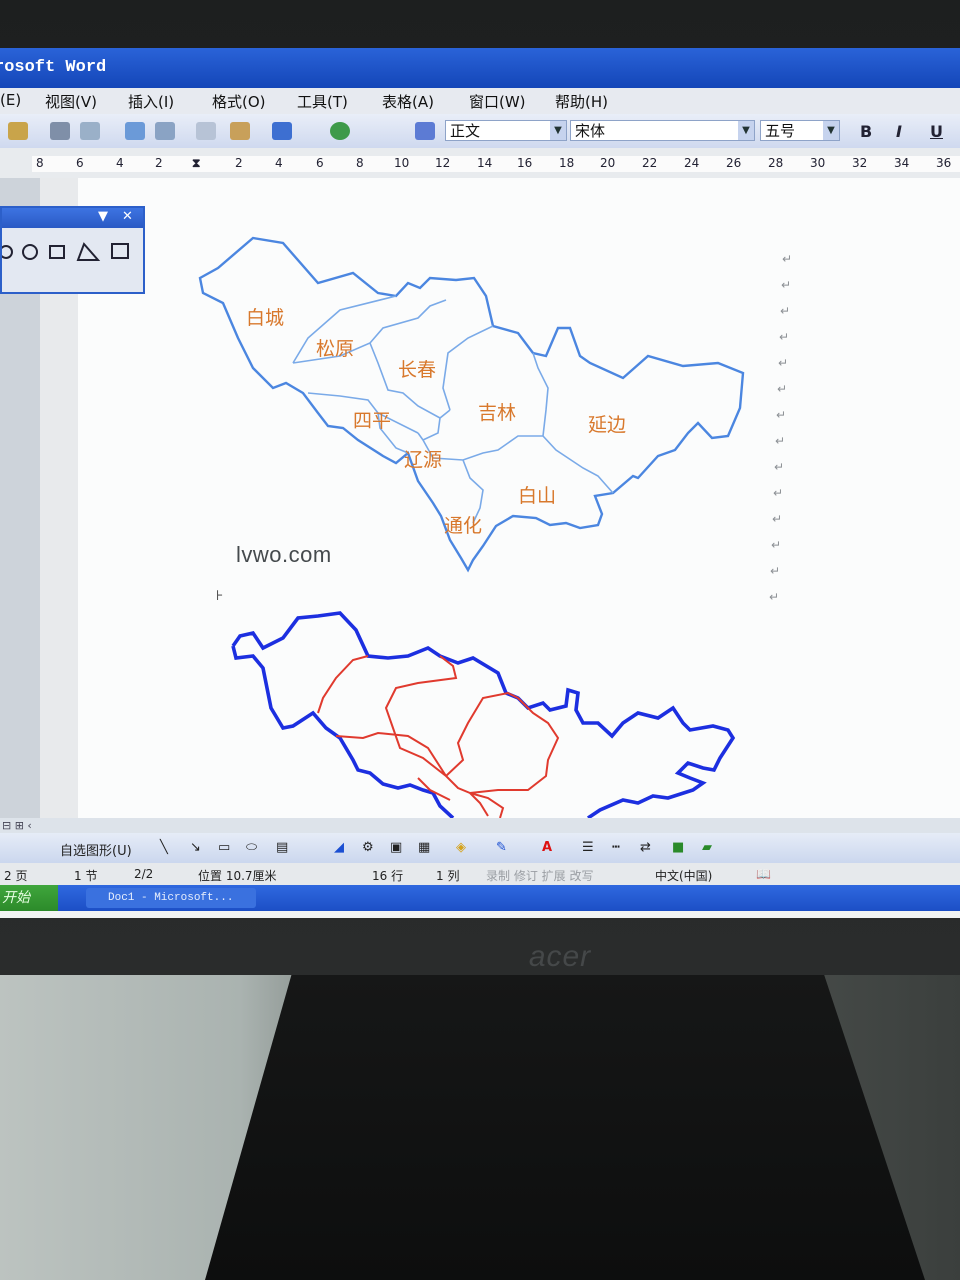 The height and width of the screenshot is (1280, 960). Describe the element at coordinates (206, 131) in the screenshot. I see `copy-icon` at that location.